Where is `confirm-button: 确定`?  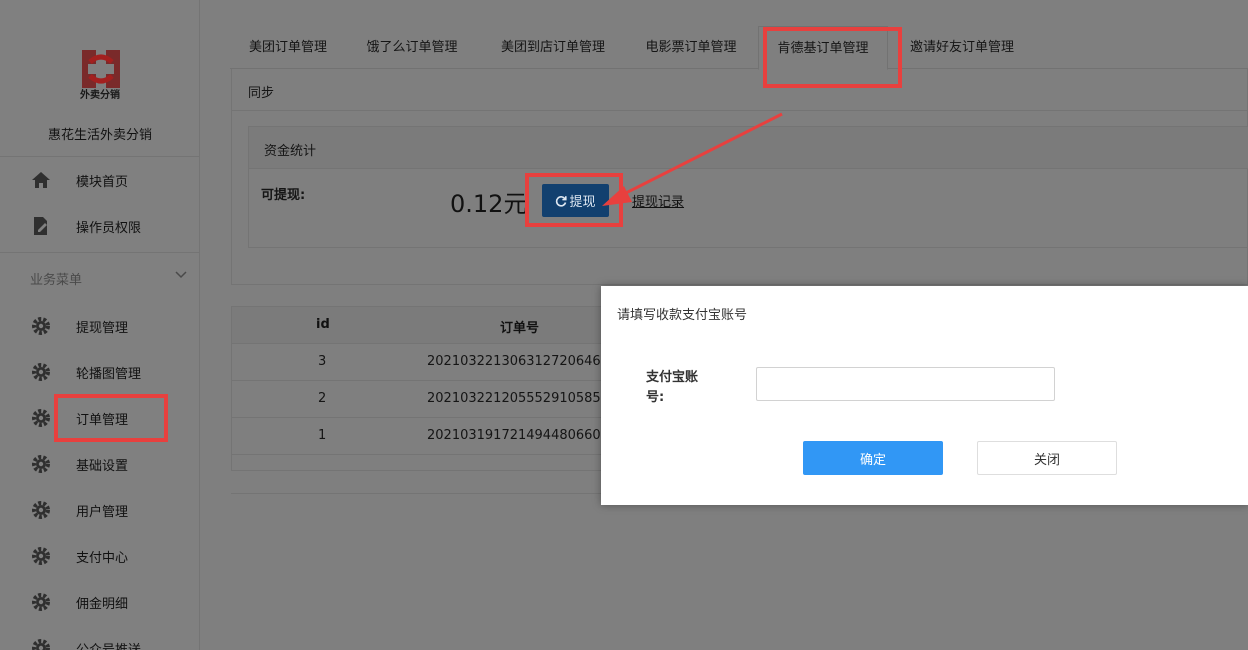 confirm-button: 确定 is located at coordinates (873, 458).